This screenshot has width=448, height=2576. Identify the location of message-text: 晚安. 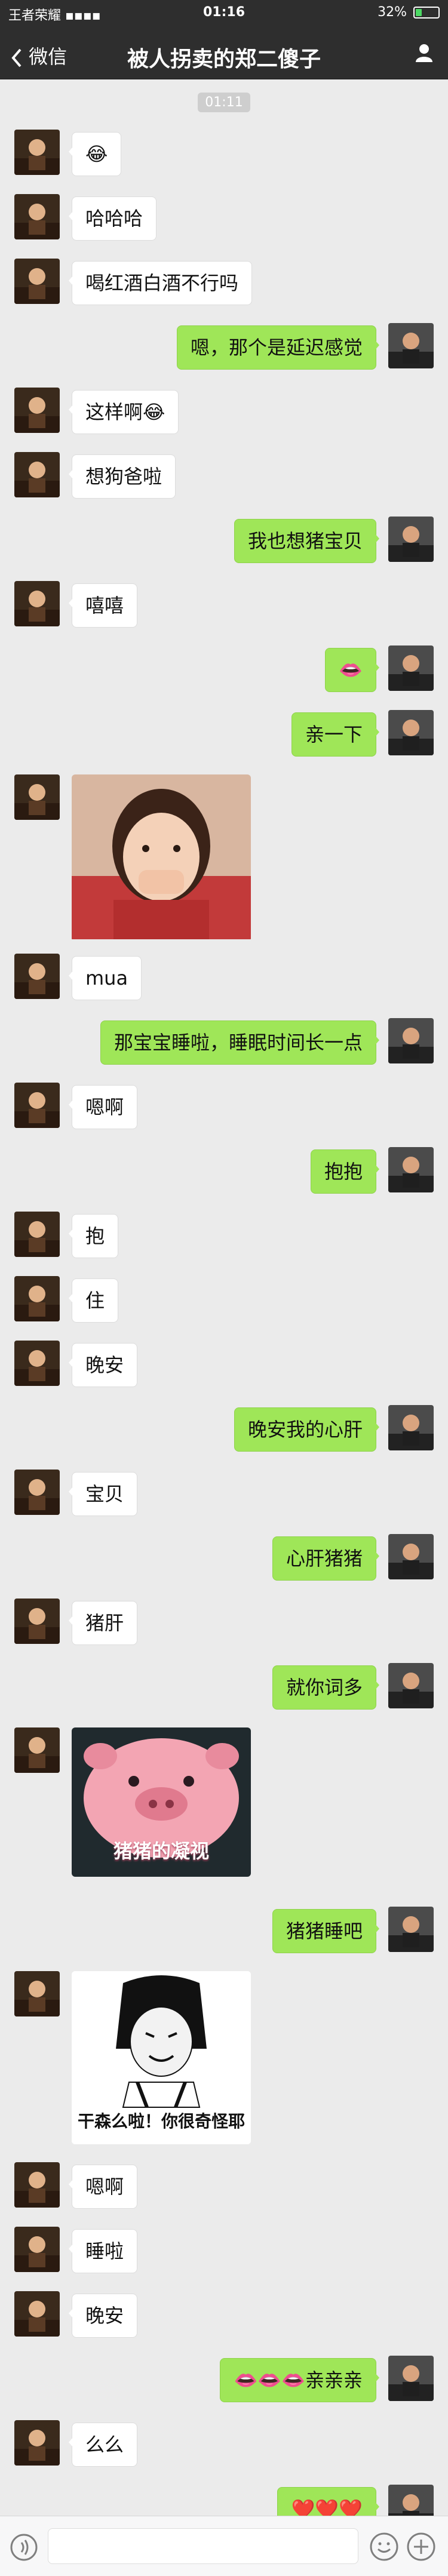
(104, 2315).